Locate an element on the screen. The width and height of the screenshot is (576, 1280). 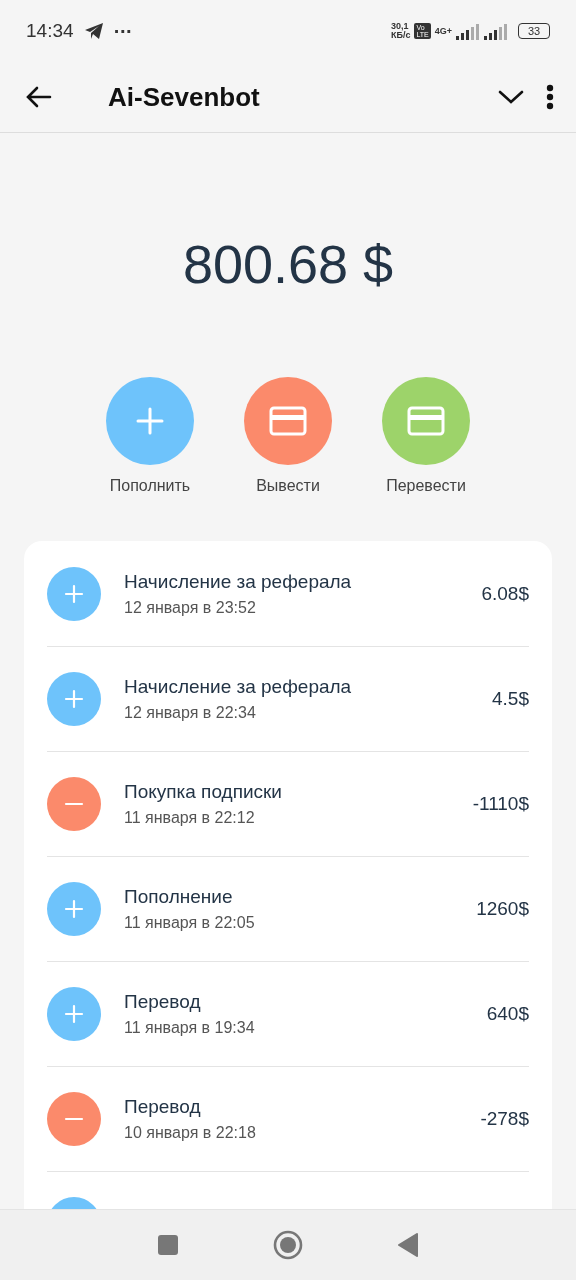
back-arrow-icon is located at coordinates (39, 97).